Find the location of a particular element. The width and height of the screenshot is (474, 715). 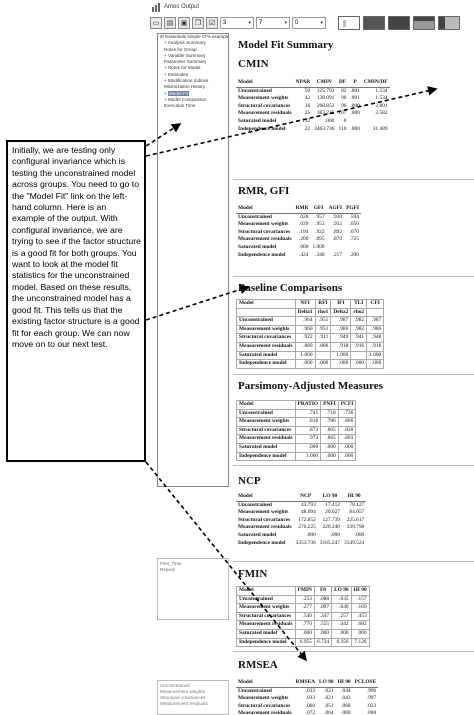

copy-icon: ❐ is located at coordinates (198, 23).